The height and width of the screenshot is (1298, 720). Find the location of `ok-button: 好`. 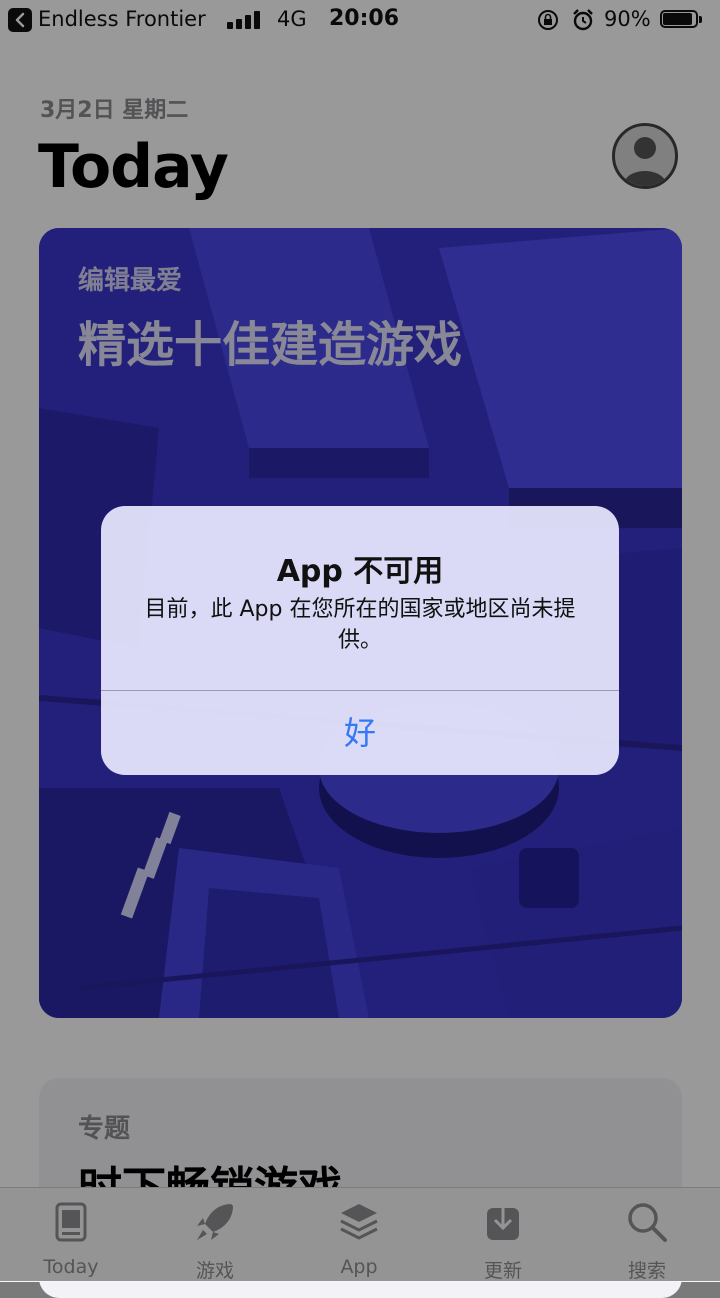

ok-button: 好 is located at coordinates (360, 733).